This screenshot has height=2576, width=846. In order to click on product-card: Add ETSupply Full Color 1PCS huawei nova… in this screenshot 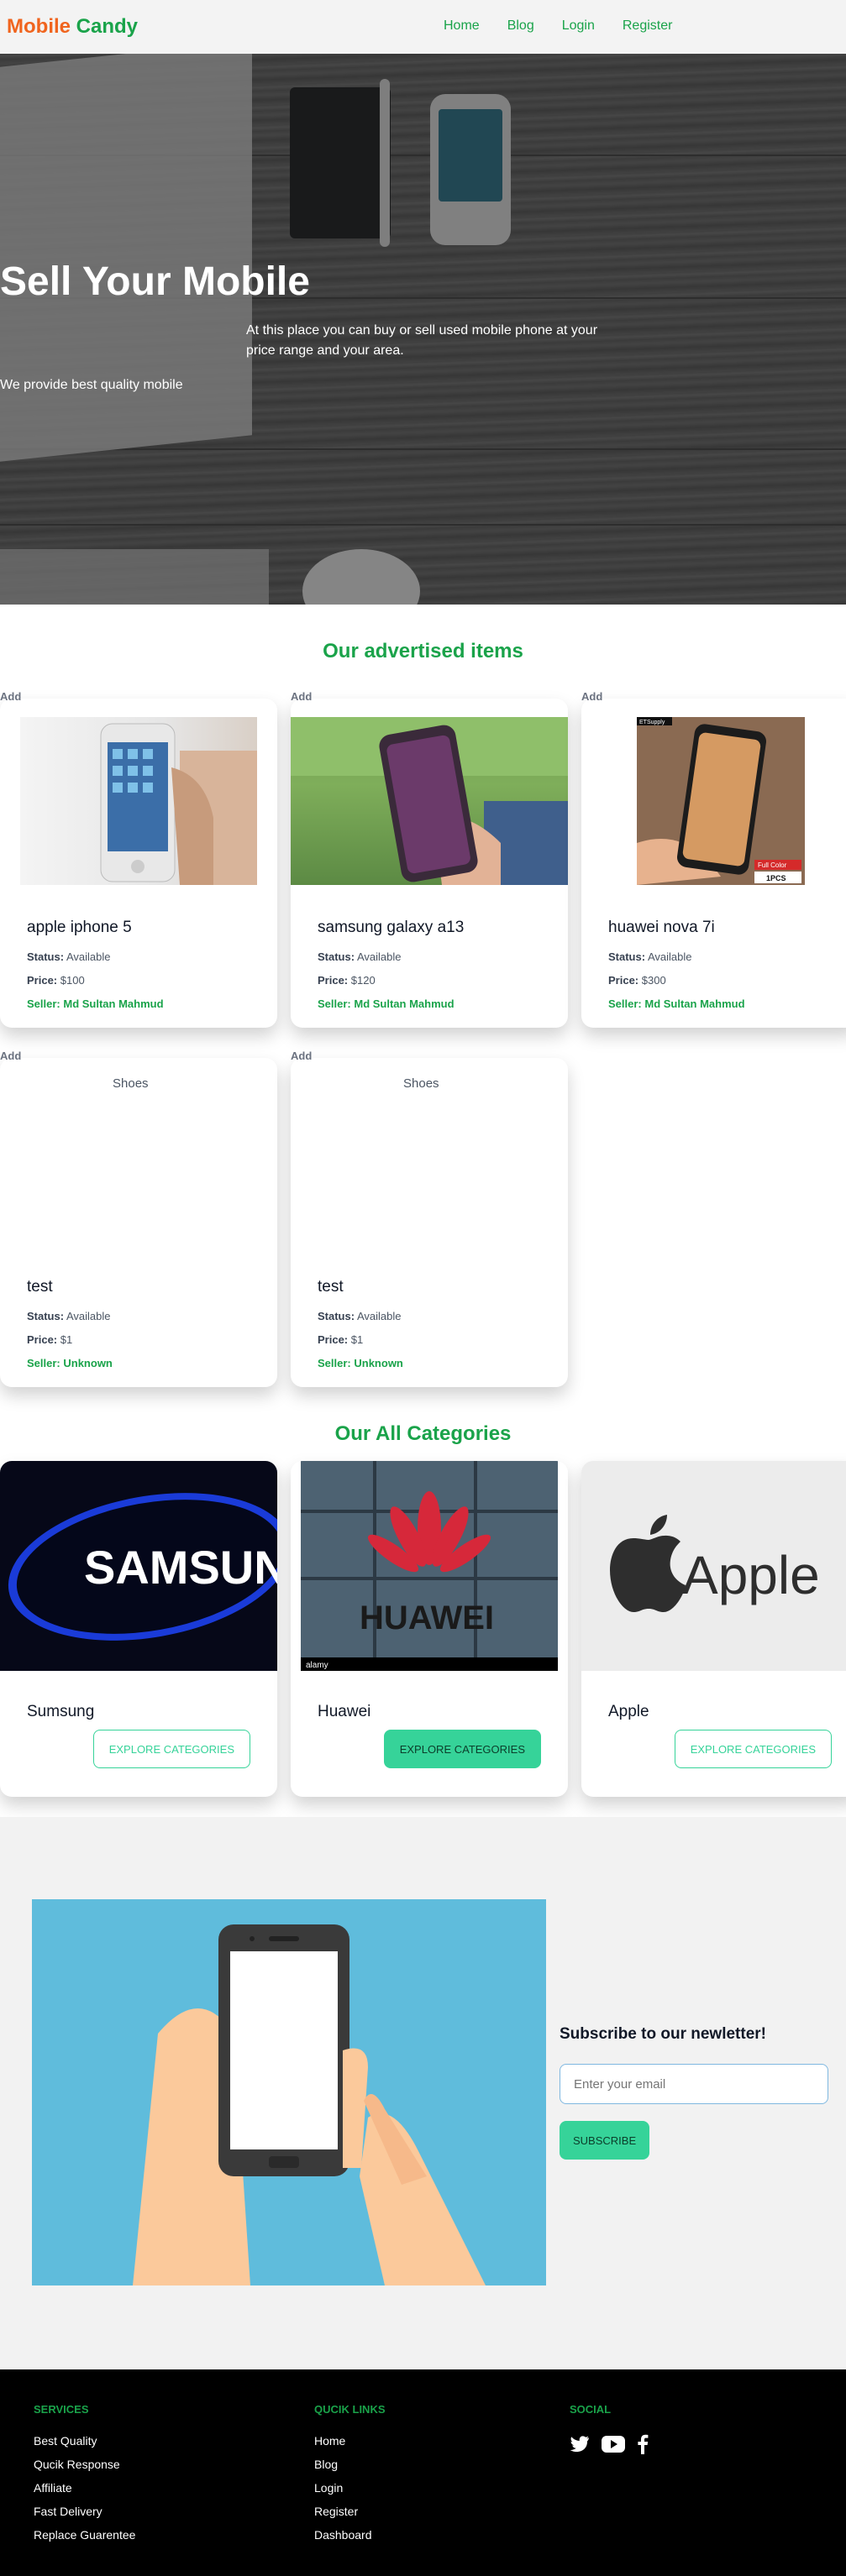, I will do `click(714, 859)`.